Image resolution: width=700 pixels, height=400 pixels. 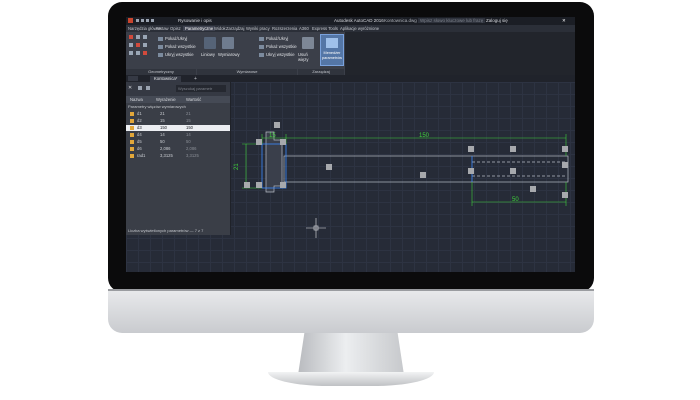 What do you see at coordinates (152, 20) in the screenshot?
I see `print-icon` at bounding box center [152, 20].